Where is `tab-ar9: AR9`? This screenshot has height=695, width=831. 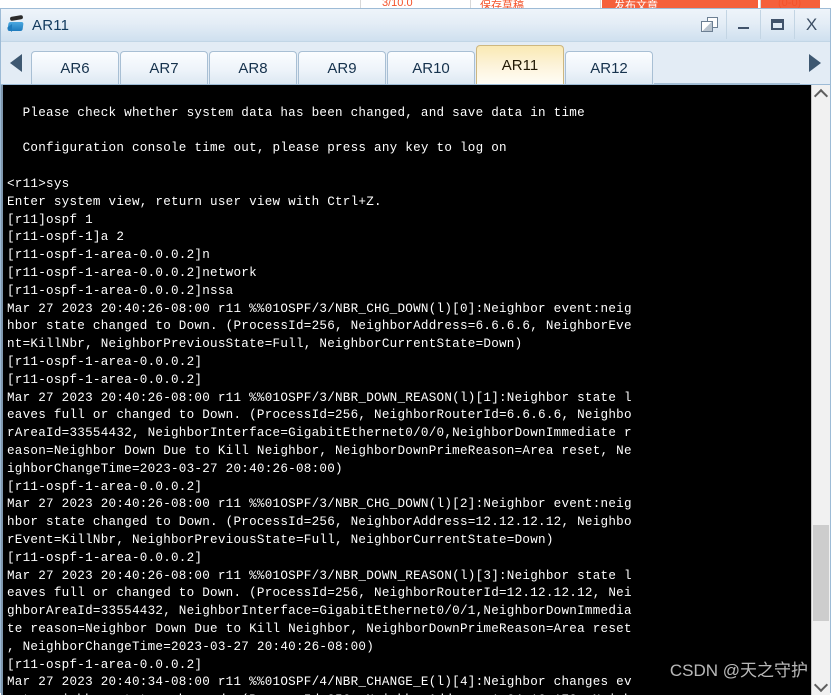
tab-ar9: AR9 is located at coordinates (342, 67).